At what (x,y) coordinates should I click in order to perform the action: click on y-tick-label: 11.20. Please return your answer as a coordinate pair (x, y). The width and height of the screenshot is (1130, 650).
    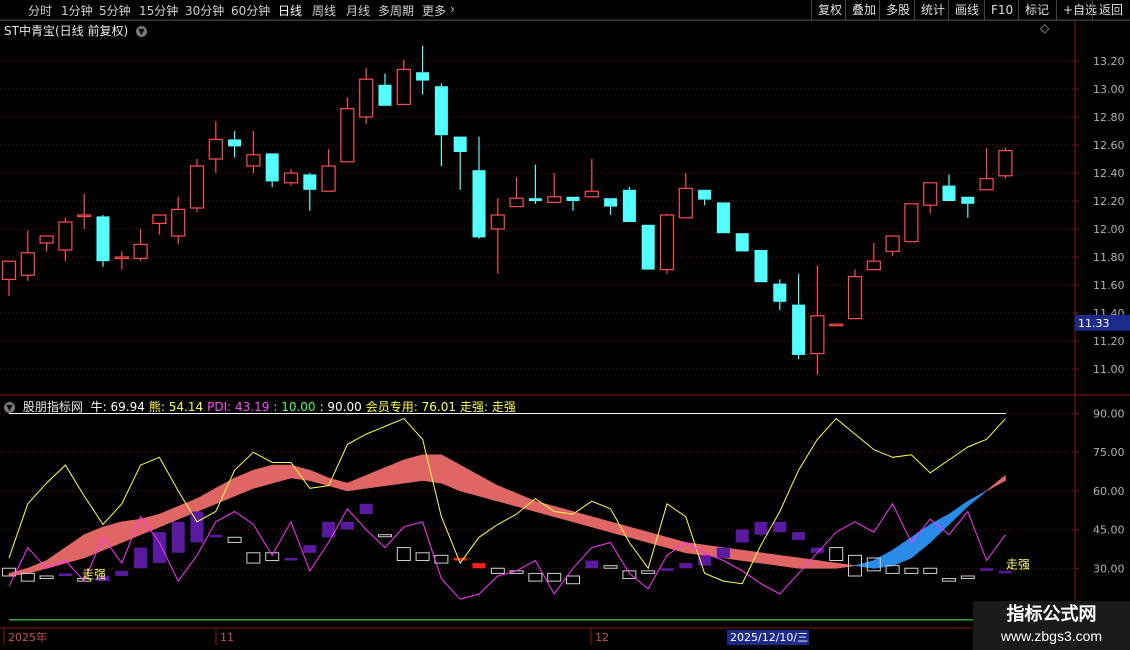
    Looking at the image, I should click on (1109, 341).